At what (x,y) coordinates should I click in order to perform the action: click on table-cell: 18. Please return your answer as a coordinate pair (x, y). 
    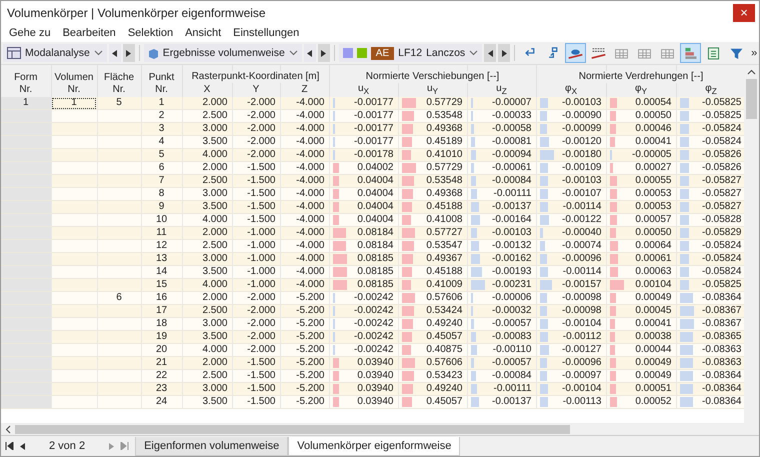
    Looking at the image, I should click on (162, 323).